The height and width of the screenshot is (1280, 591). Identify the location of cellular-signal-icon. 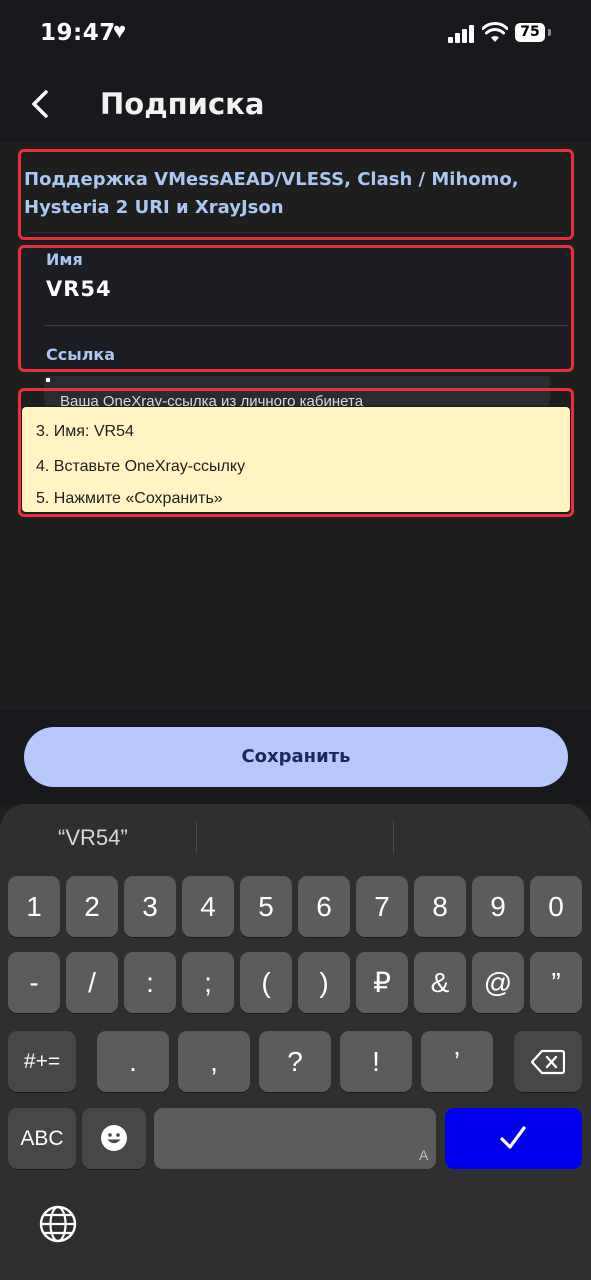
(462, 34).